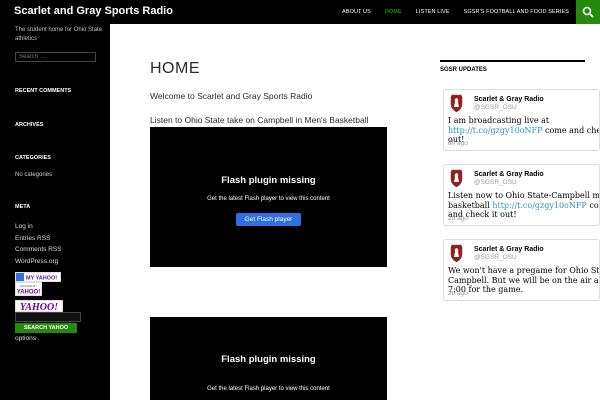  Describe the element at coordinates (231, 96) in the screenshot. I see `intro-text: Welcome to Scarlet and Gray Sports Radio` at that location.